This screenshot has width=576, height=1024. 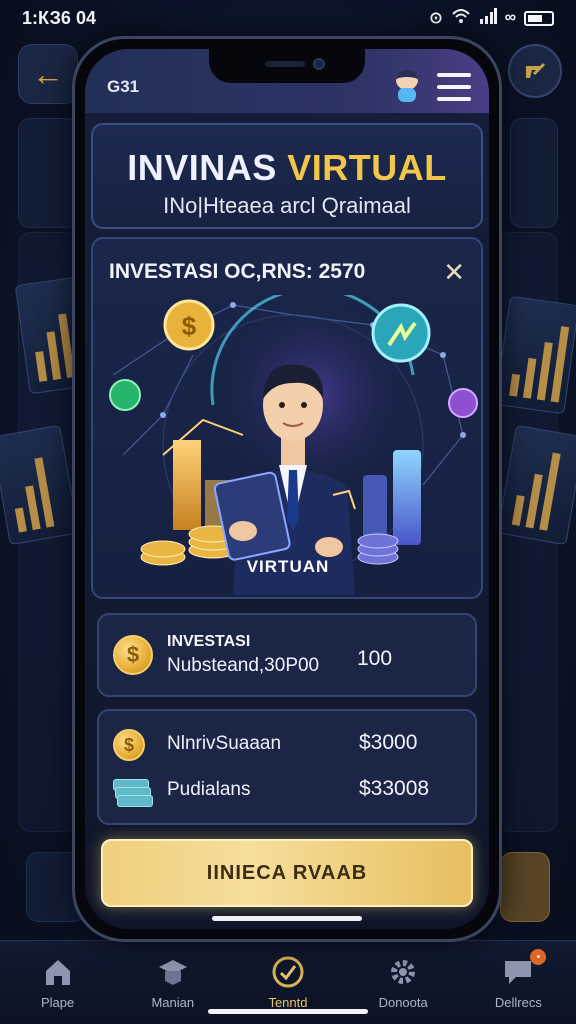 What do you see at coordinates (461, 18) in the screenshot?
I see `wifi-icon` at bounding box center [461, 18].